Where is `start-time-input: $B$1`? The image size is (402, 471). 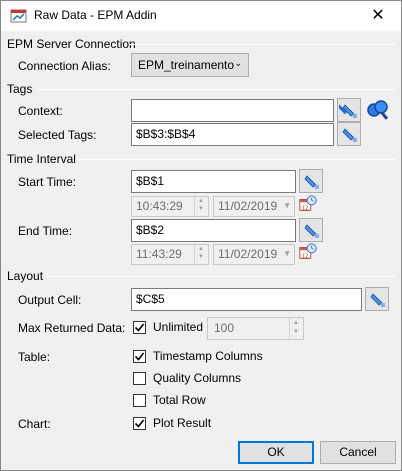 start-time-input: $B$1 is located at coordinates (213, 181).